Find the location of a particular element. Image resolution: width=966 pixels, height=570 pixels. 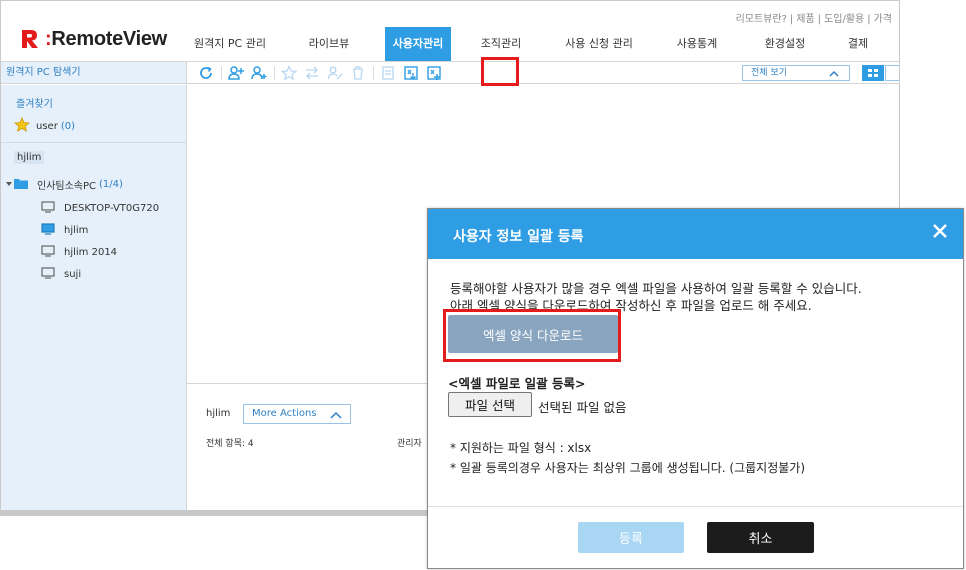

dialog-title: 사용자 정보 일괄 등록 is located at coordinates (518, 237).